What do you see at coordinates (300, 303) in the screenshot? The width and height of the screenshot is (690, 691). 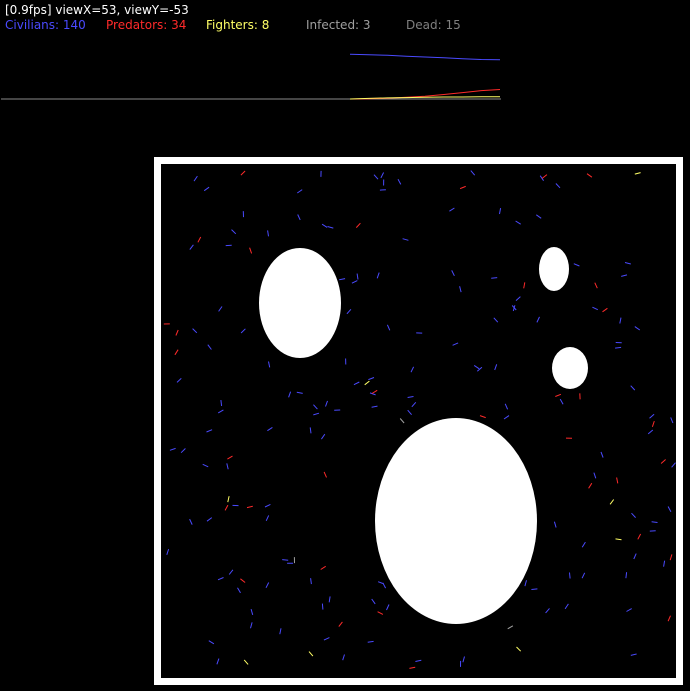 I see `obstacle-top-left` at bounding box center [300, 303].